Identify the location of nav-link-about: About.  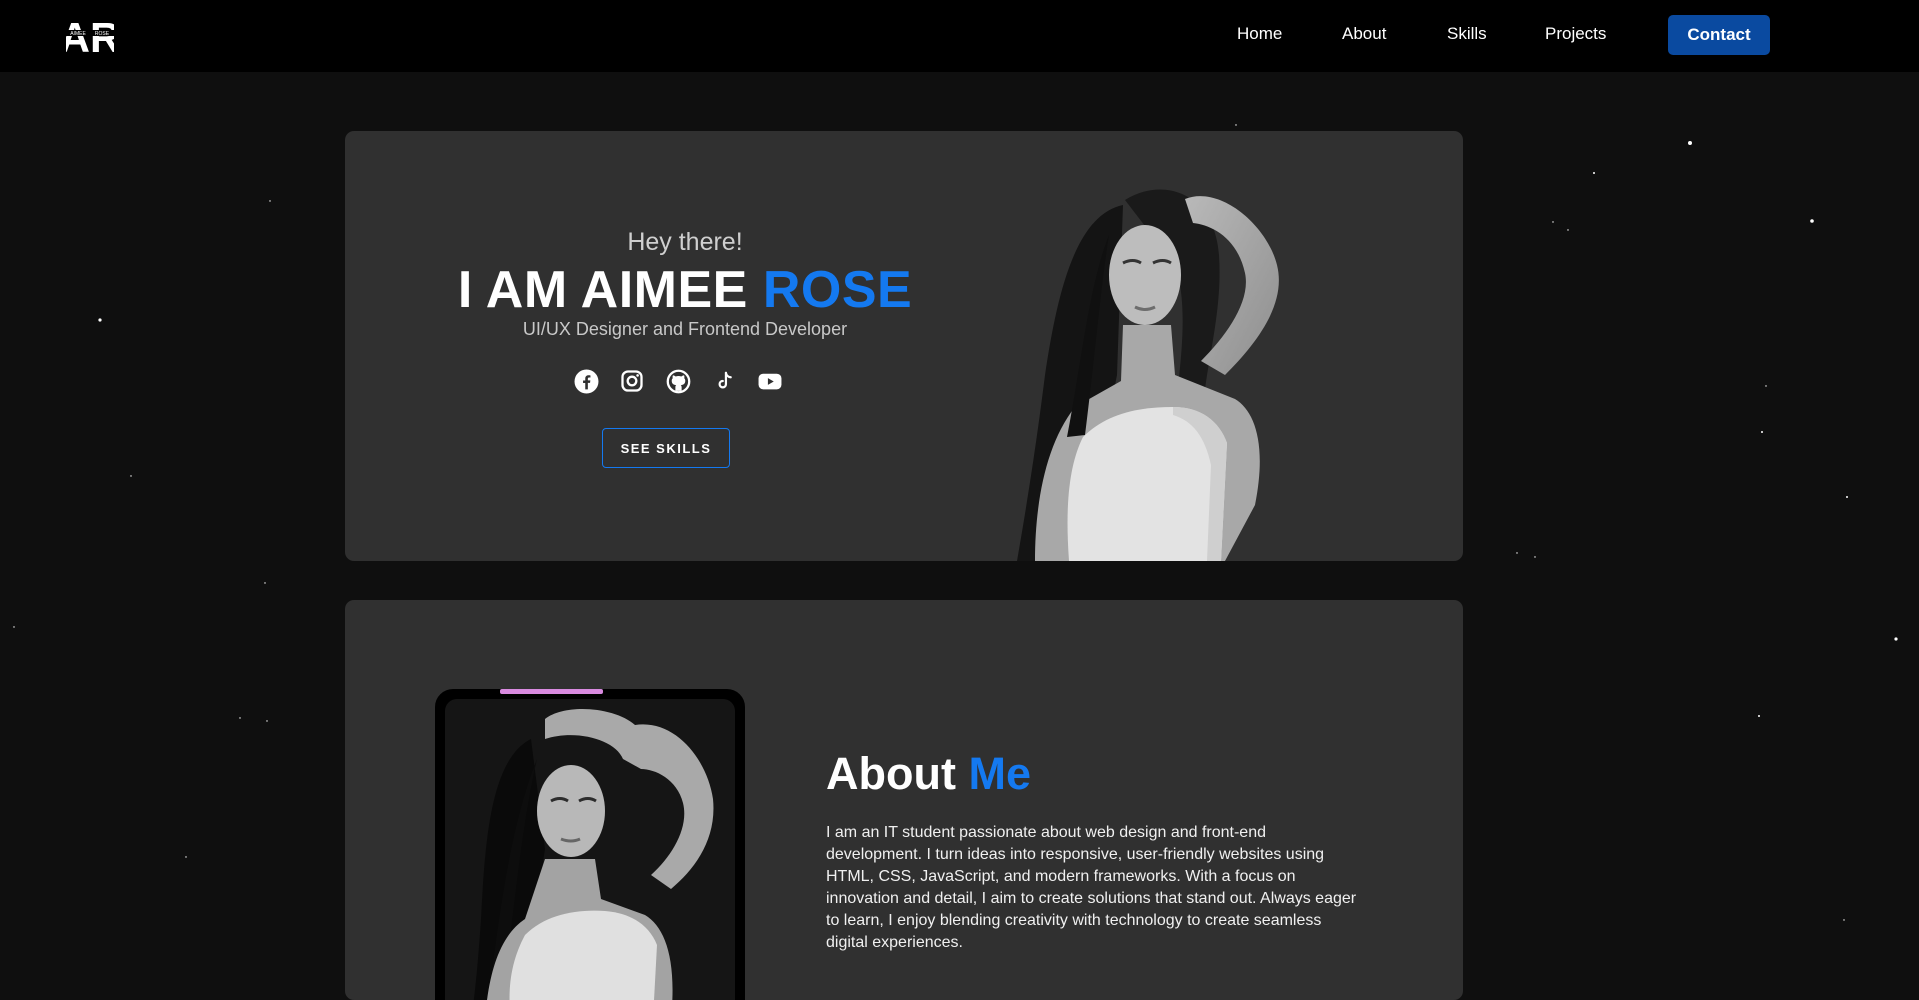
(1364, 34).